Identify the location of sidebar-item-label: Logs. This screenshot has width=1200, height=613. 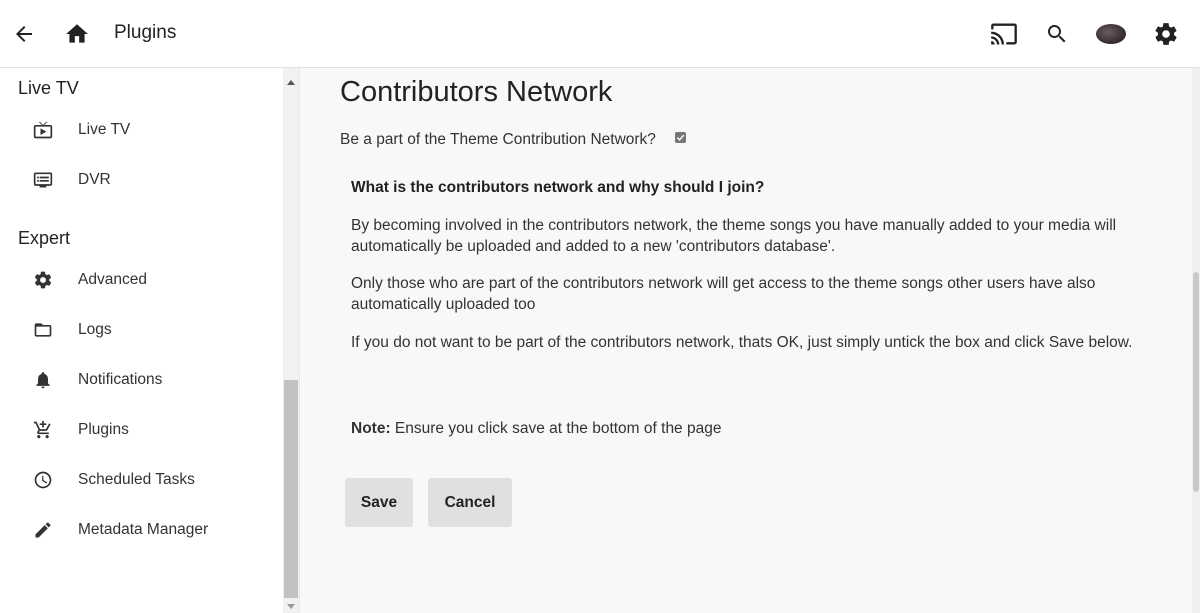
(95, 329).